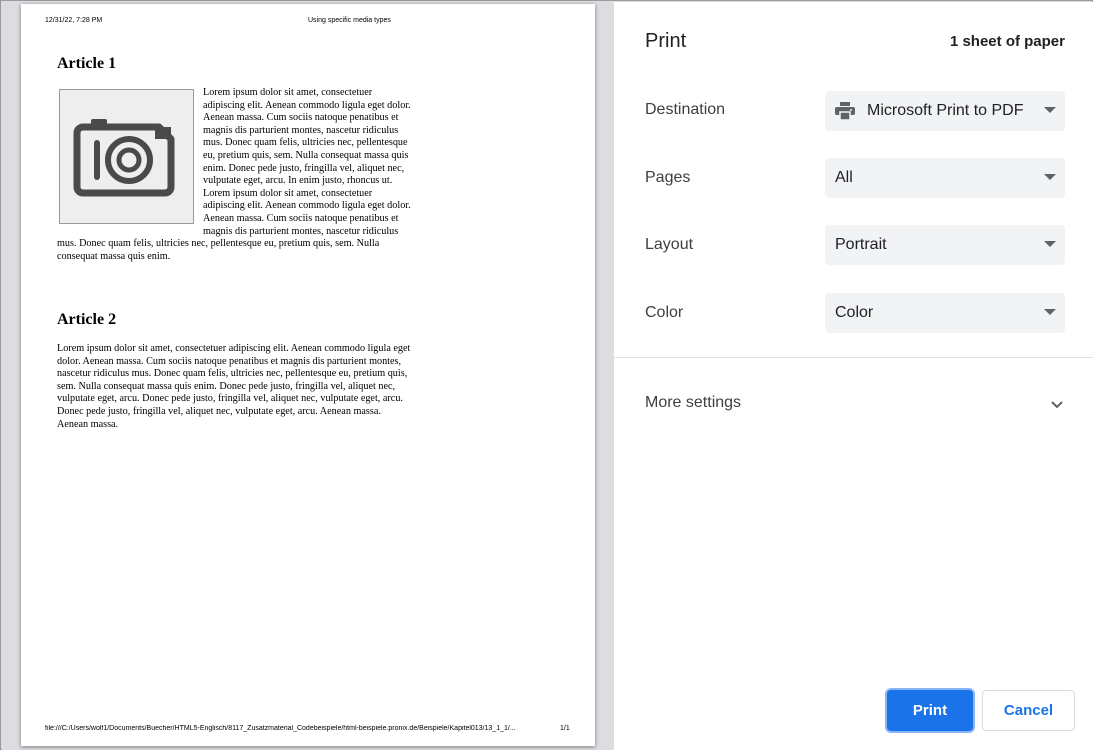 This screenshot has height=750, width=1093. I want to click on destination-value: Microsoft Print to PDF, so click(945, 110).